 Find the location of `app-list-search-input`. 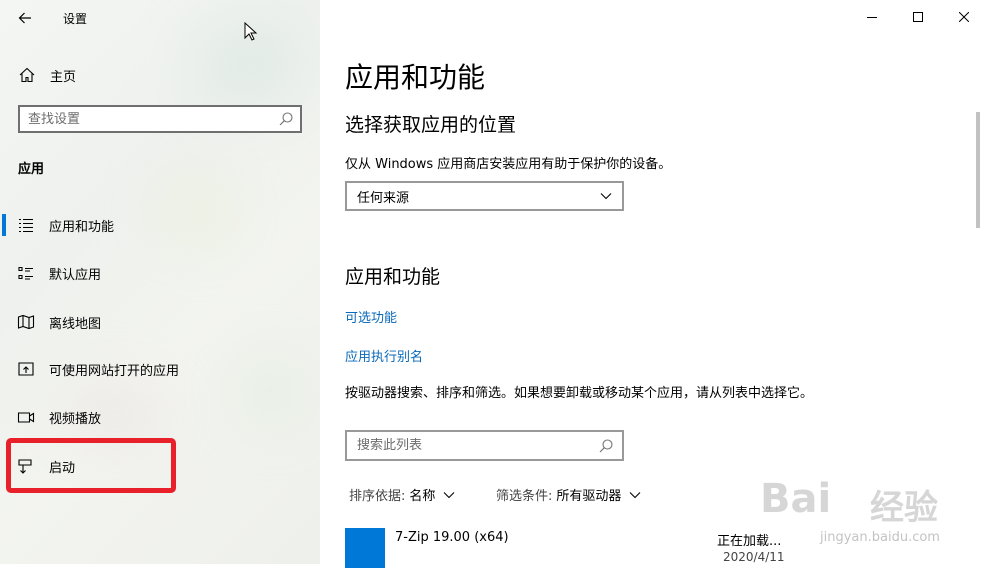

app-list-search-input is located at coordinates (472, 445).